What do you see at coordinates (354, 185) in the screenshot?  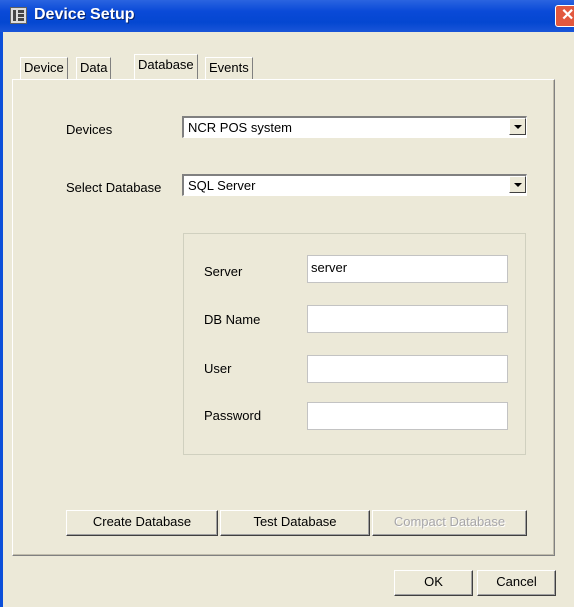 I see `select-database-dropdown: SQL Server` at bounding box center [354, 185].